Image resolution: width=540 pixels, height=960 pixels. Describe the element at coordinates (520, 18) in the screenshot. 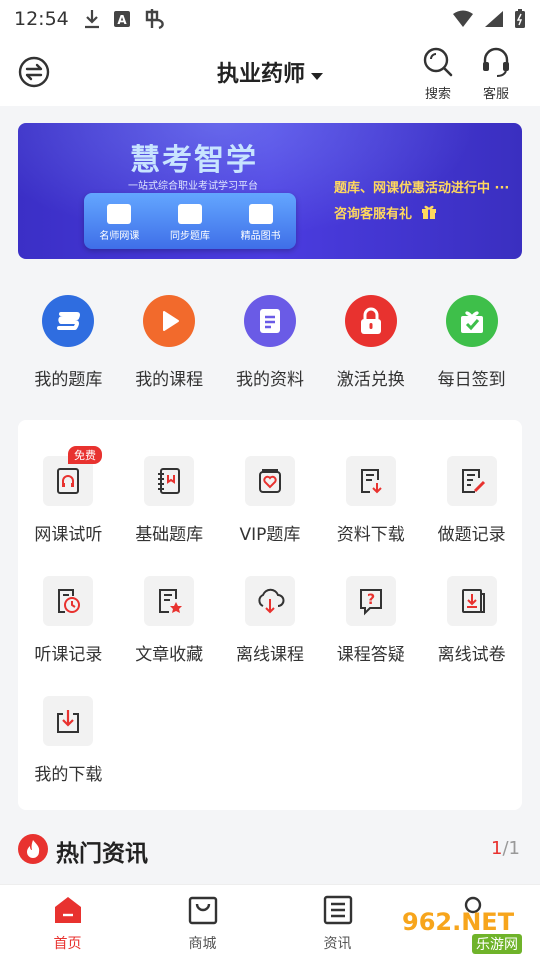

I see `battery-icon` at that location.